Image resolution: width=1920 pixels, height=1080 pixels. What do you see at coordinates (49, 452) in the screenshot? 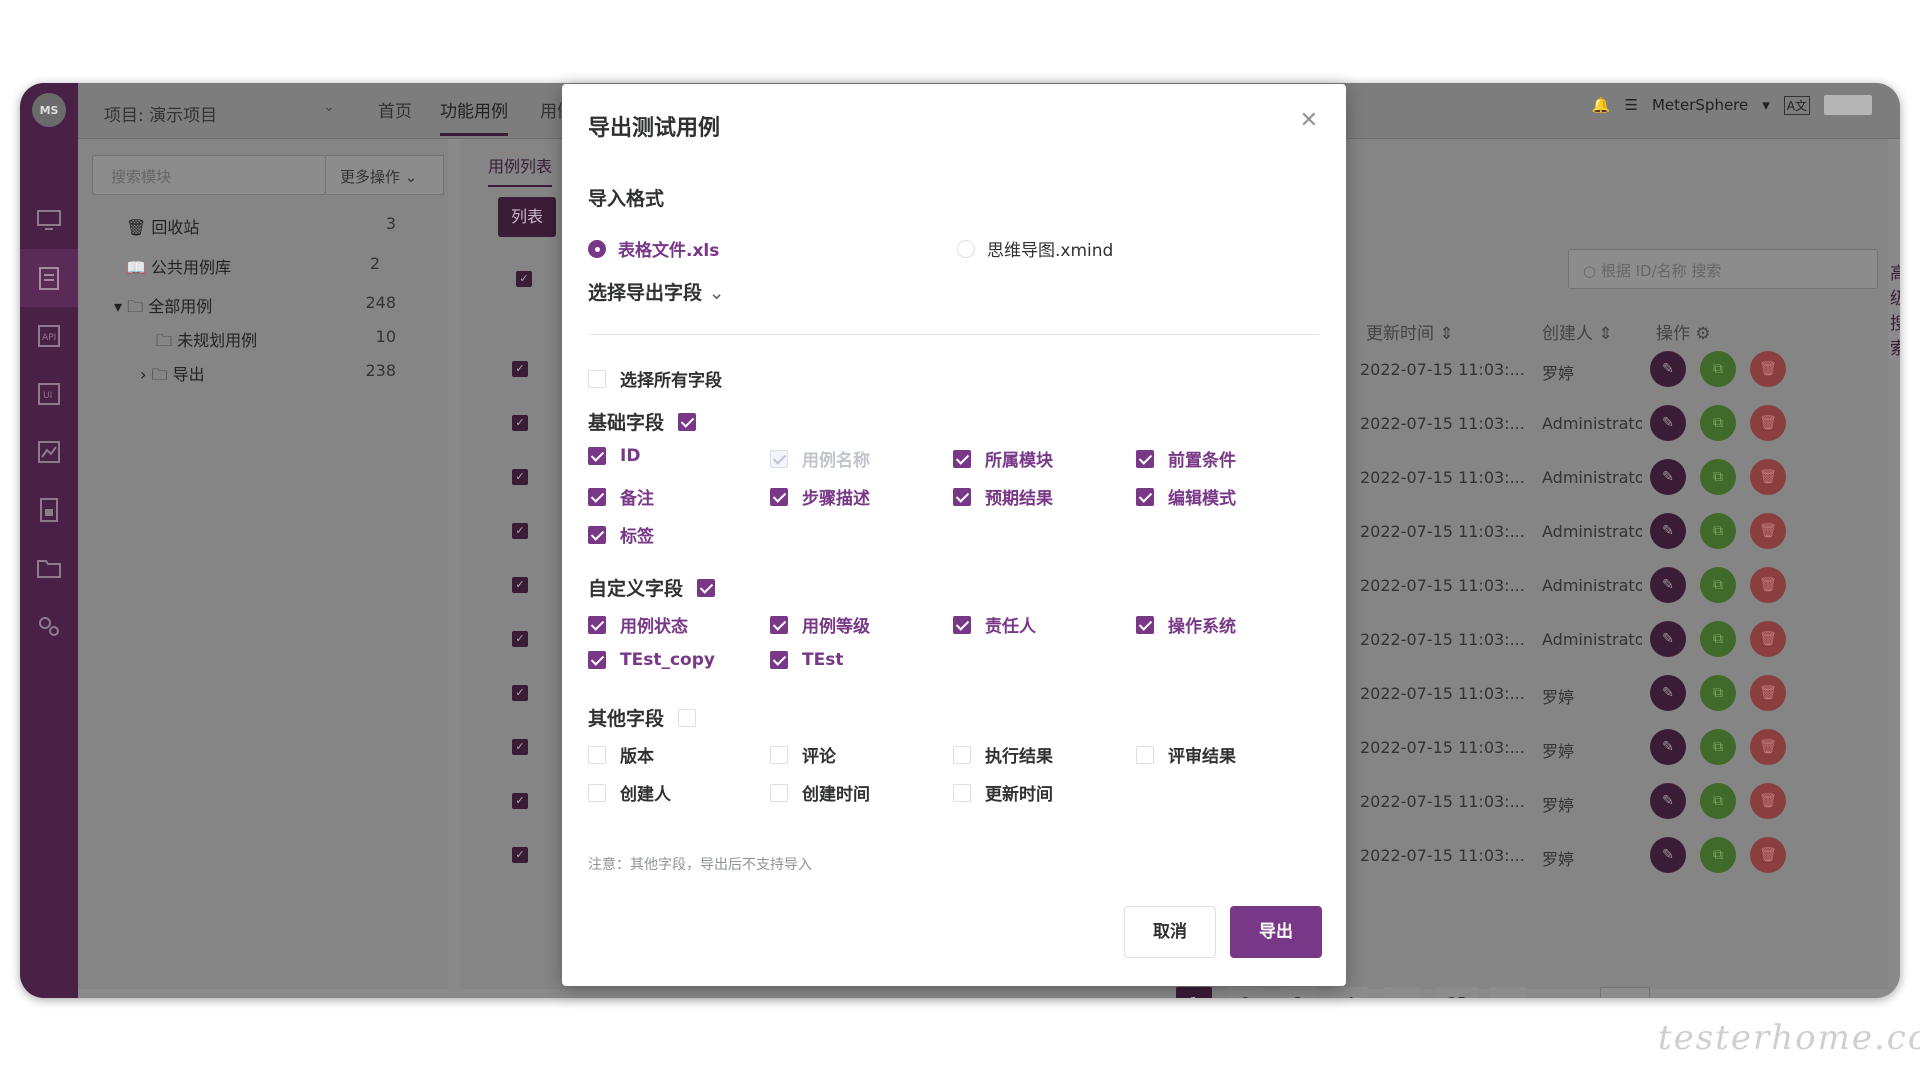
I see `performance-icon` at bounding box center [49, 452].